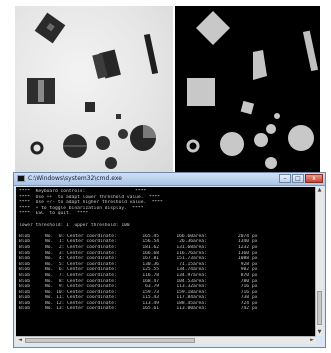 This screenshot has height=353, width=331. What do you see at coordinates (319, 332) in the screenshot?
I see `scroll-down-icon: ▼` at bounding box center [319, 332].